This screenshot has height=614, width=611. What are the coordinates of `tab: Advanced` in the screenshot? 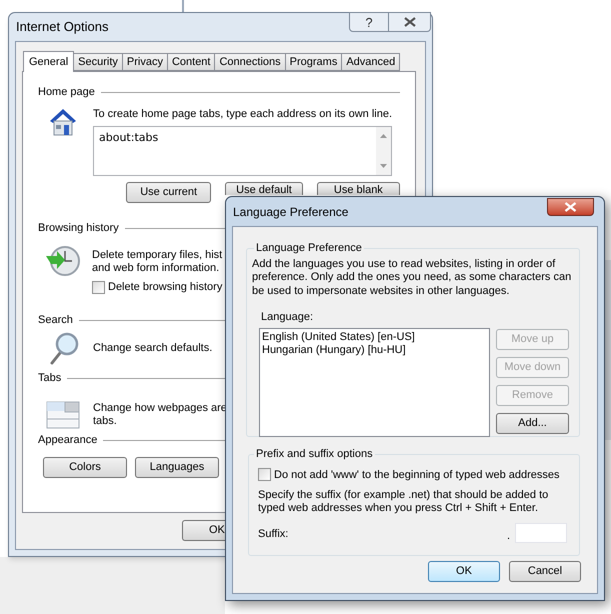 It's located at (370, 62).